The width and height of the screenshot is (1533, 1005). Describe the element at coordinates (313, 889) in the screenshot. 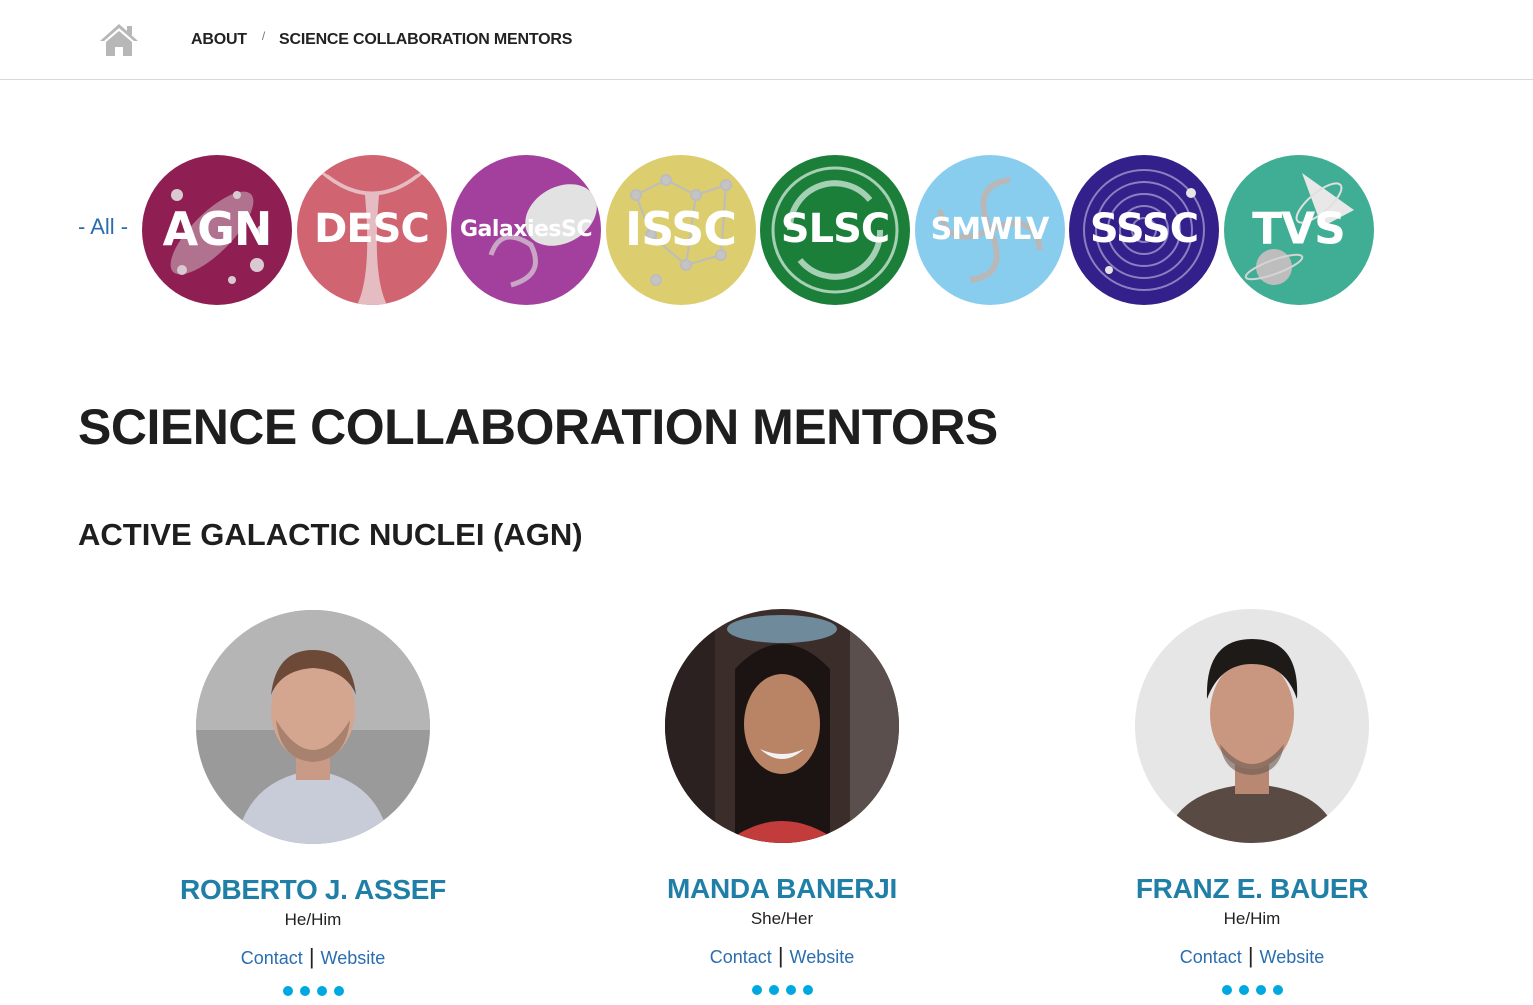

I see `mentor-name: ROBERTO J. ASSEF` at that location.